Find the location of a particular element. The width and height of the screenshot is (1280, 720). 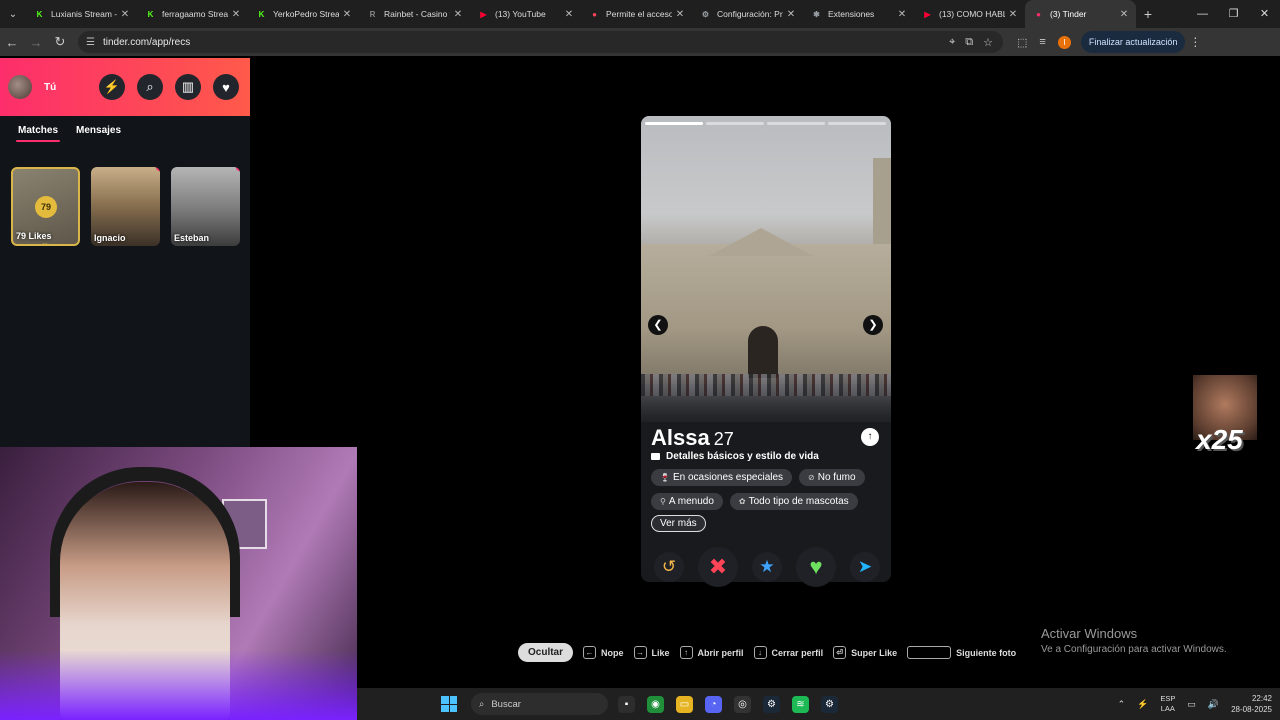

back-button: ← is located at coordinates (12, 42).